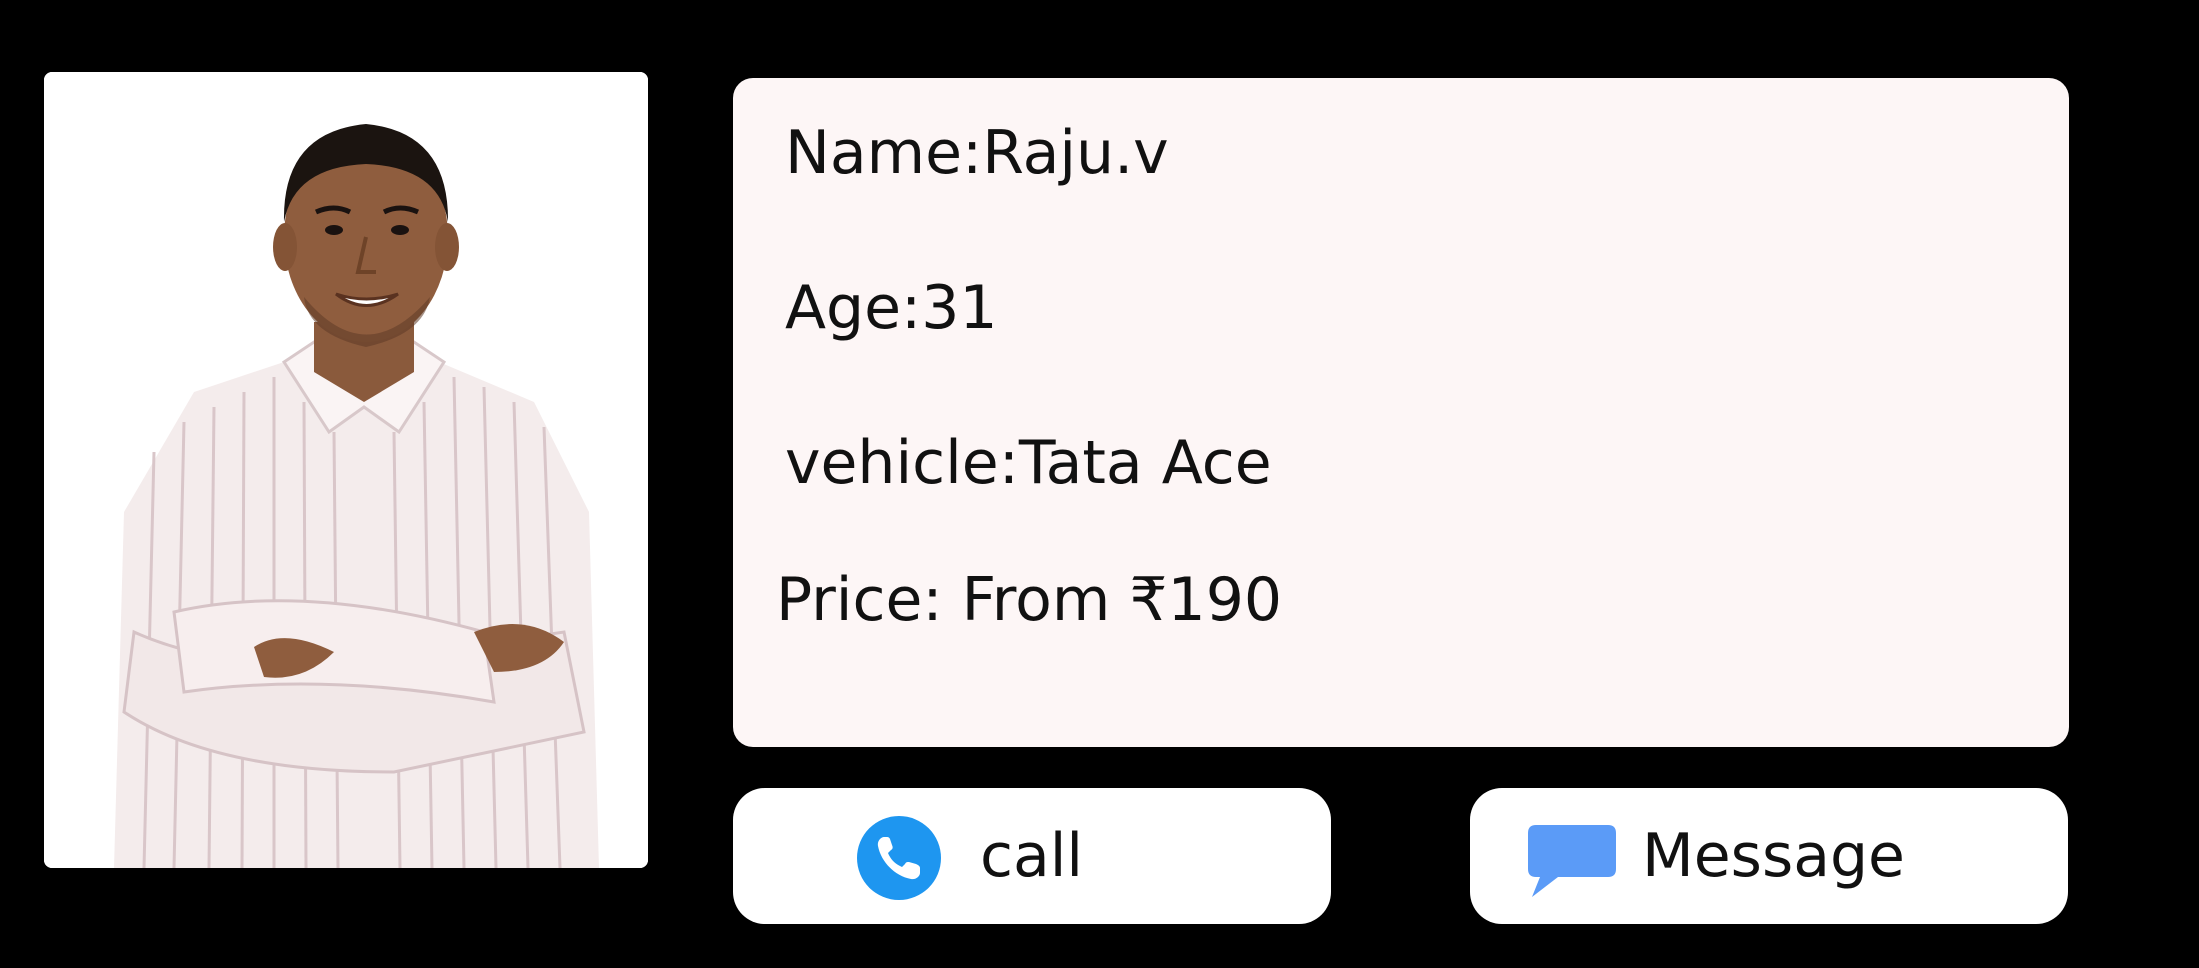  I want to click on chat-bubble-icon, so click(1572, 864).